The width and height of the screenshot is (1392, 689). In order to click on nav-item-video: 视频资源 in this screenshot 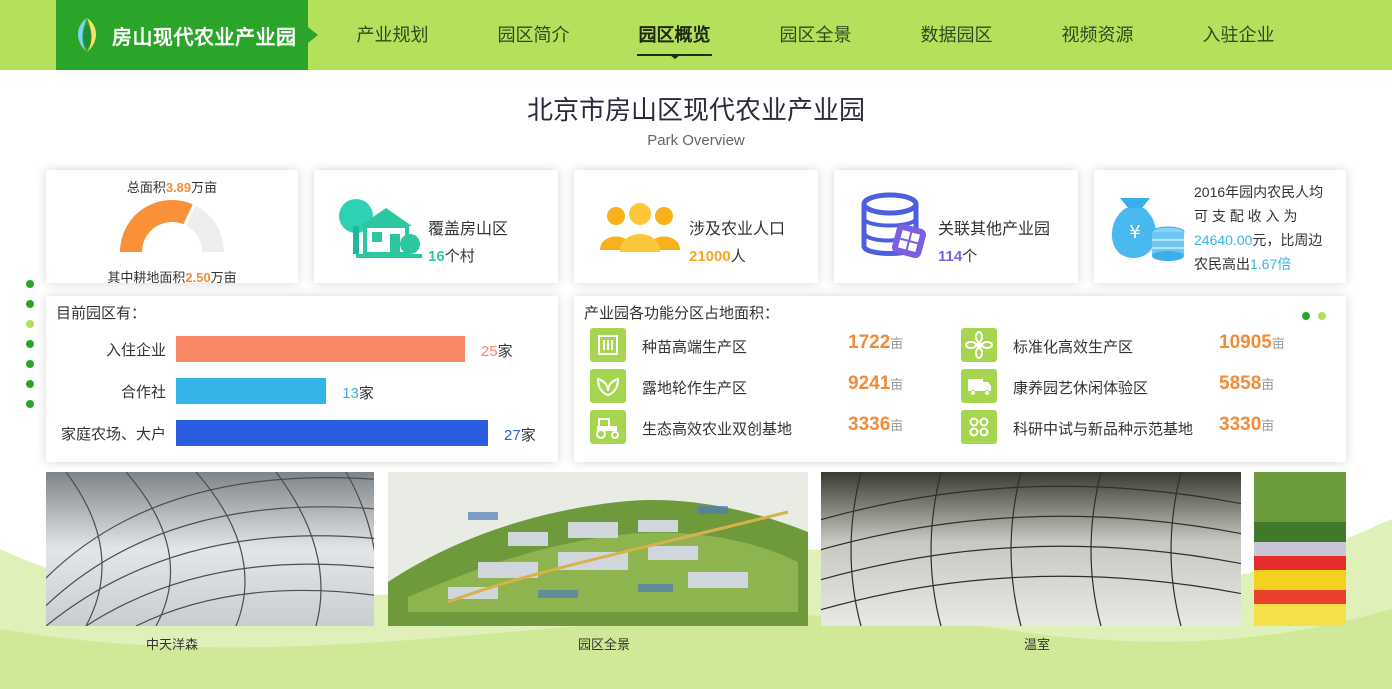, I will do `click(1097, 35)`.